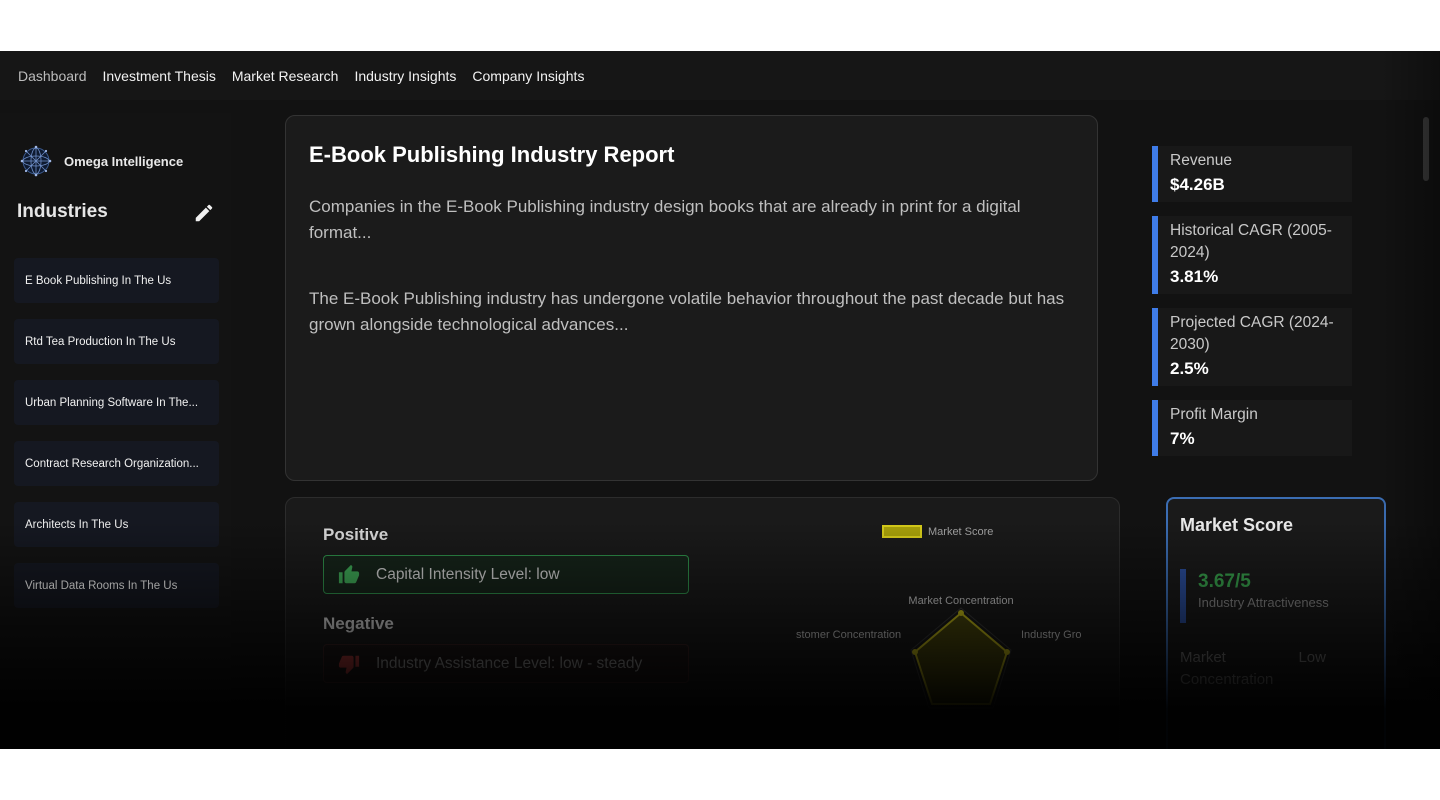  Describe the element at coordinates (349, 573) in the screenshot. I see `thumbs-up-icon` at that location.